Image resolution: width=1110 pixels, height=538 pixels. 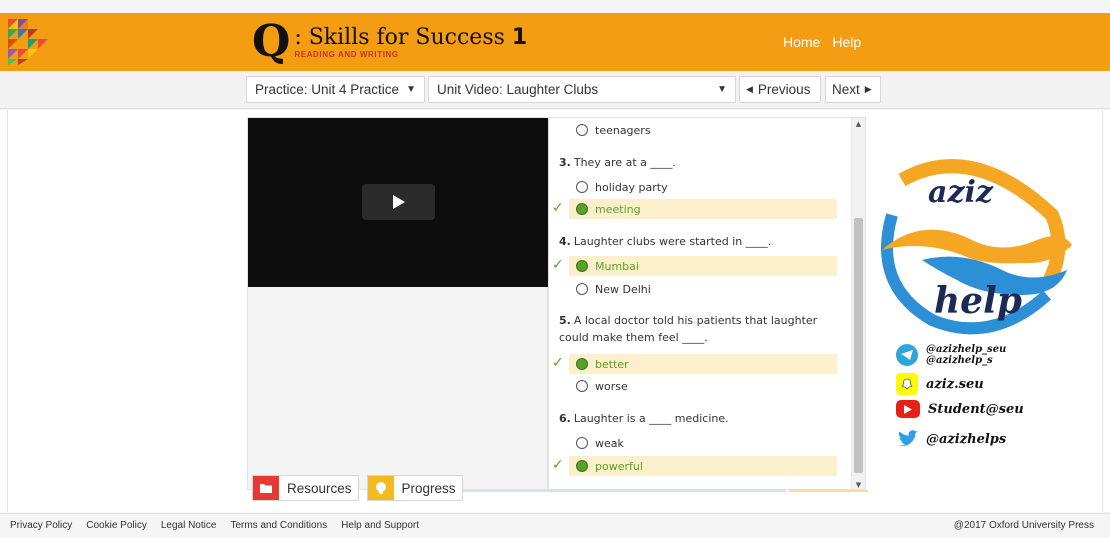 What do you see at coordinates (1023, 525) in the screenshot?
I see `copyright: @2017 Oxford University Press` at bounding box center [1023, 525].